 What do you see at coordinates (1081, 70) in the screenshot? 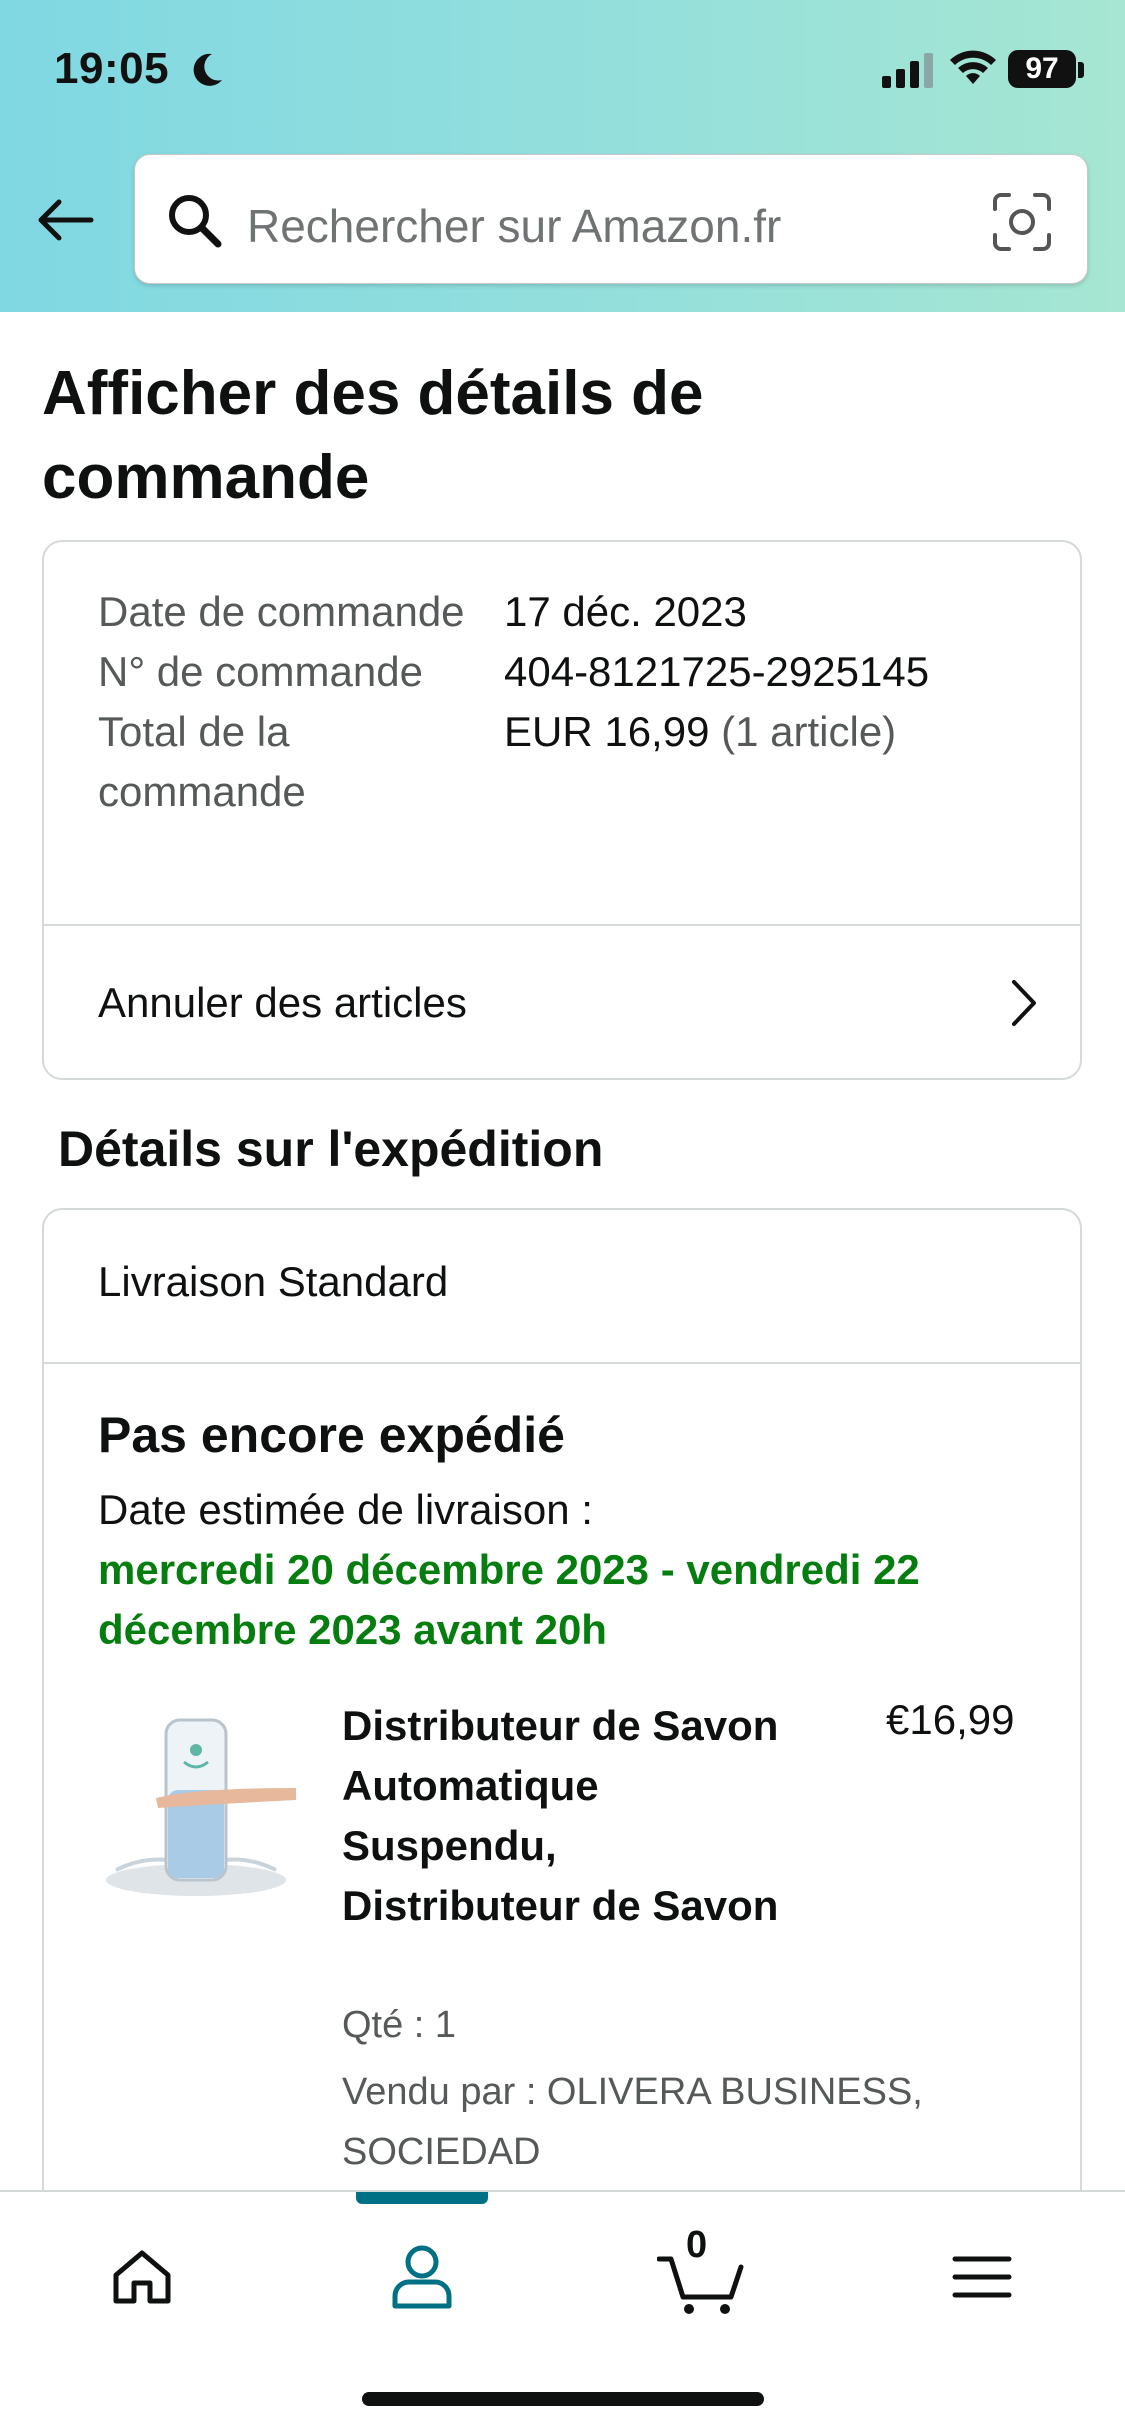
I see `battery-cap` at bounding box center [1081, 70].